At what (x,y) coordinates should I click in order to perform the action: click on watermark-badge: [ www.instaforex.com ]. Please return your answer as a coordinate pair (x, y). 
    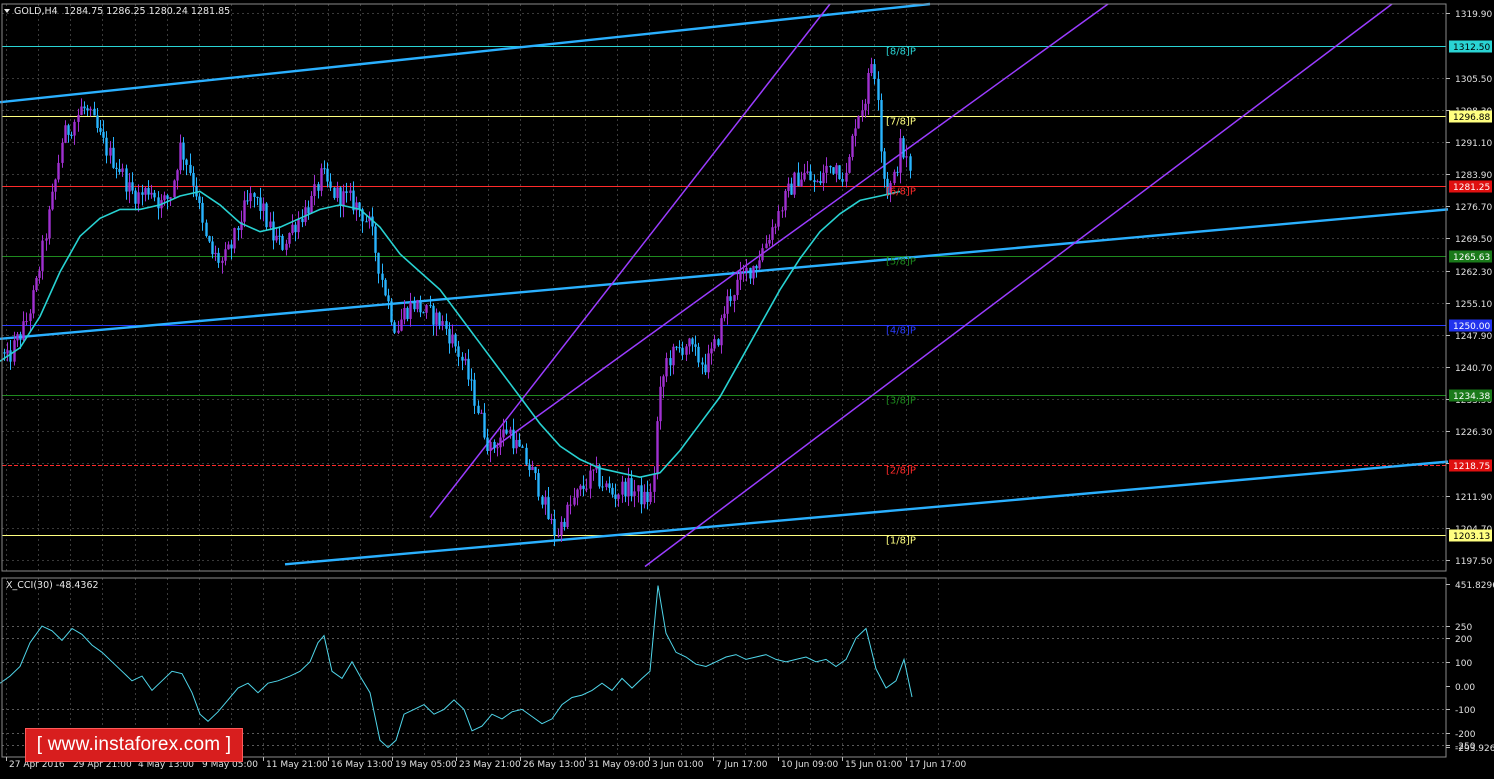
    Looking at the image, I should click on (134, 745).